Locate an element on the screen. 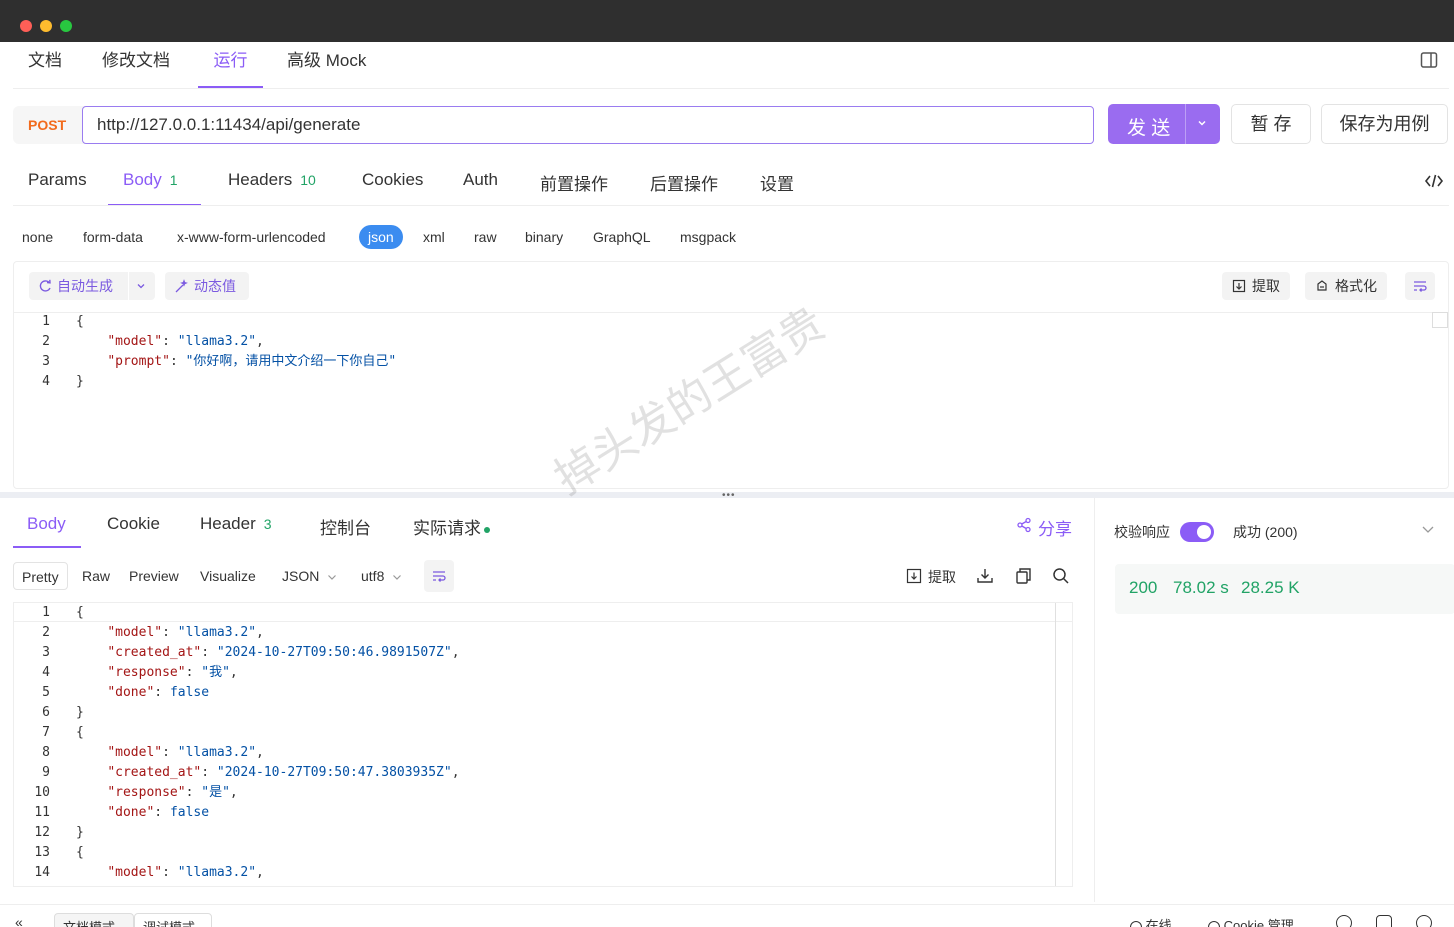  tab-settings: 设置 is located at coordinates (777, 188).